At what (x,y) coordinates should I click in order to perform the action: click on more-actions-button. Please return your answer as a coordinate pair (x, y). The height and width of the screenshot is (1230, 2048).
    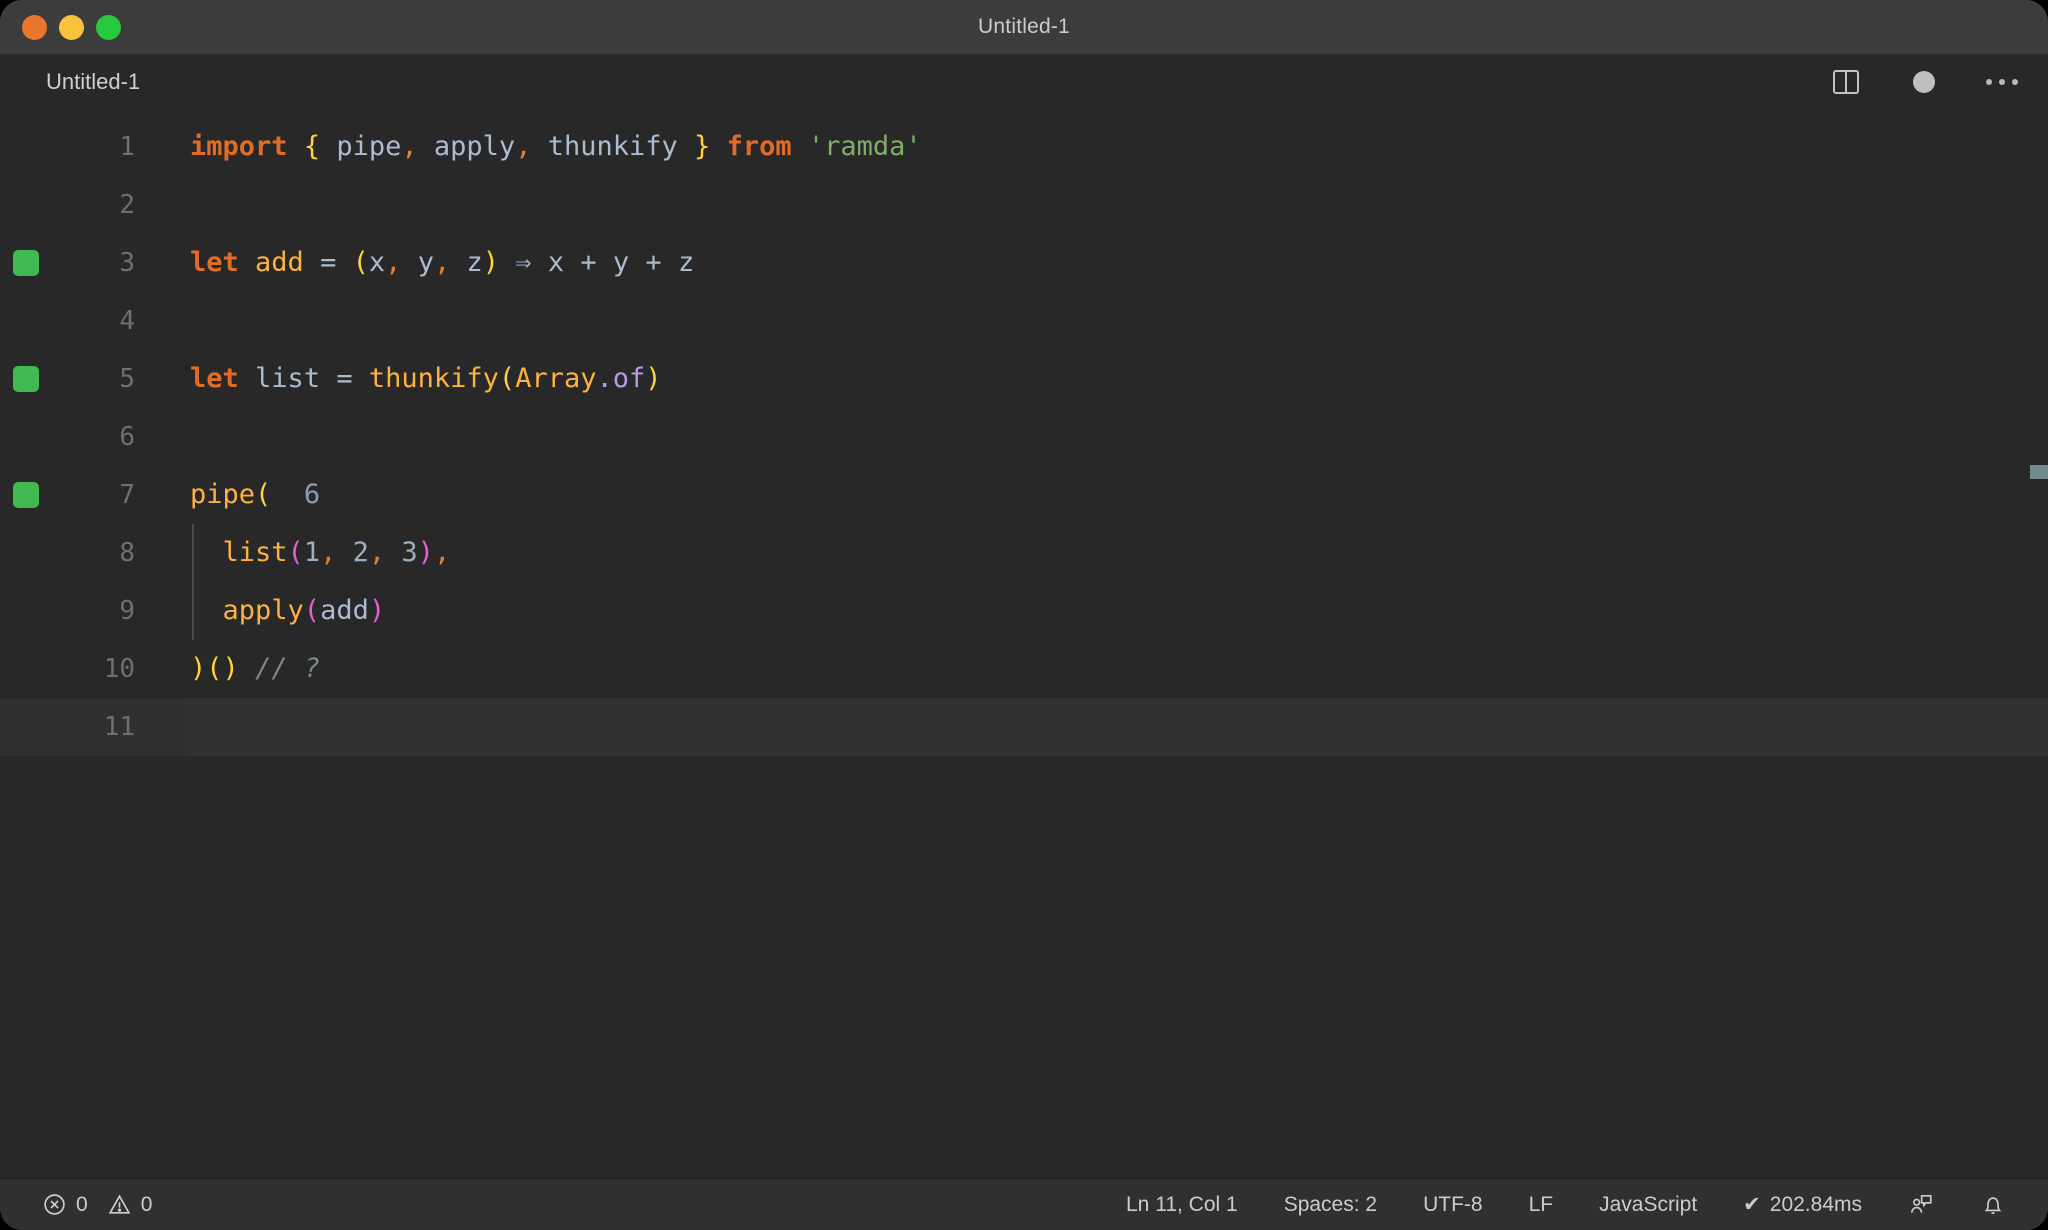
    Looking at the image, I should click on (2002, 82).